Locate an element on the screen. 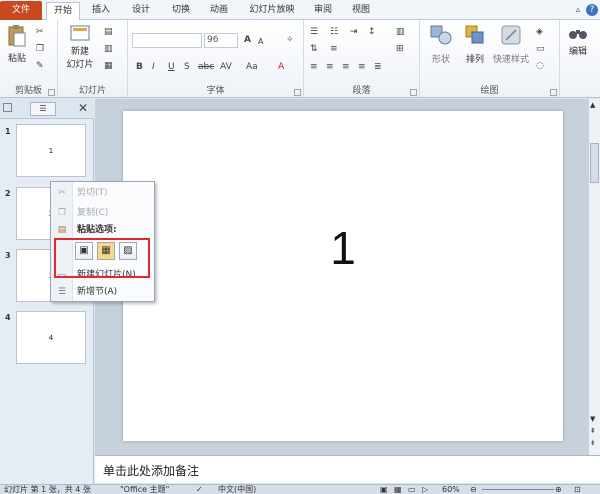 This screenshot has height=494, width=600. distribute-icon: ≣ is located at coordinates (378, 67).